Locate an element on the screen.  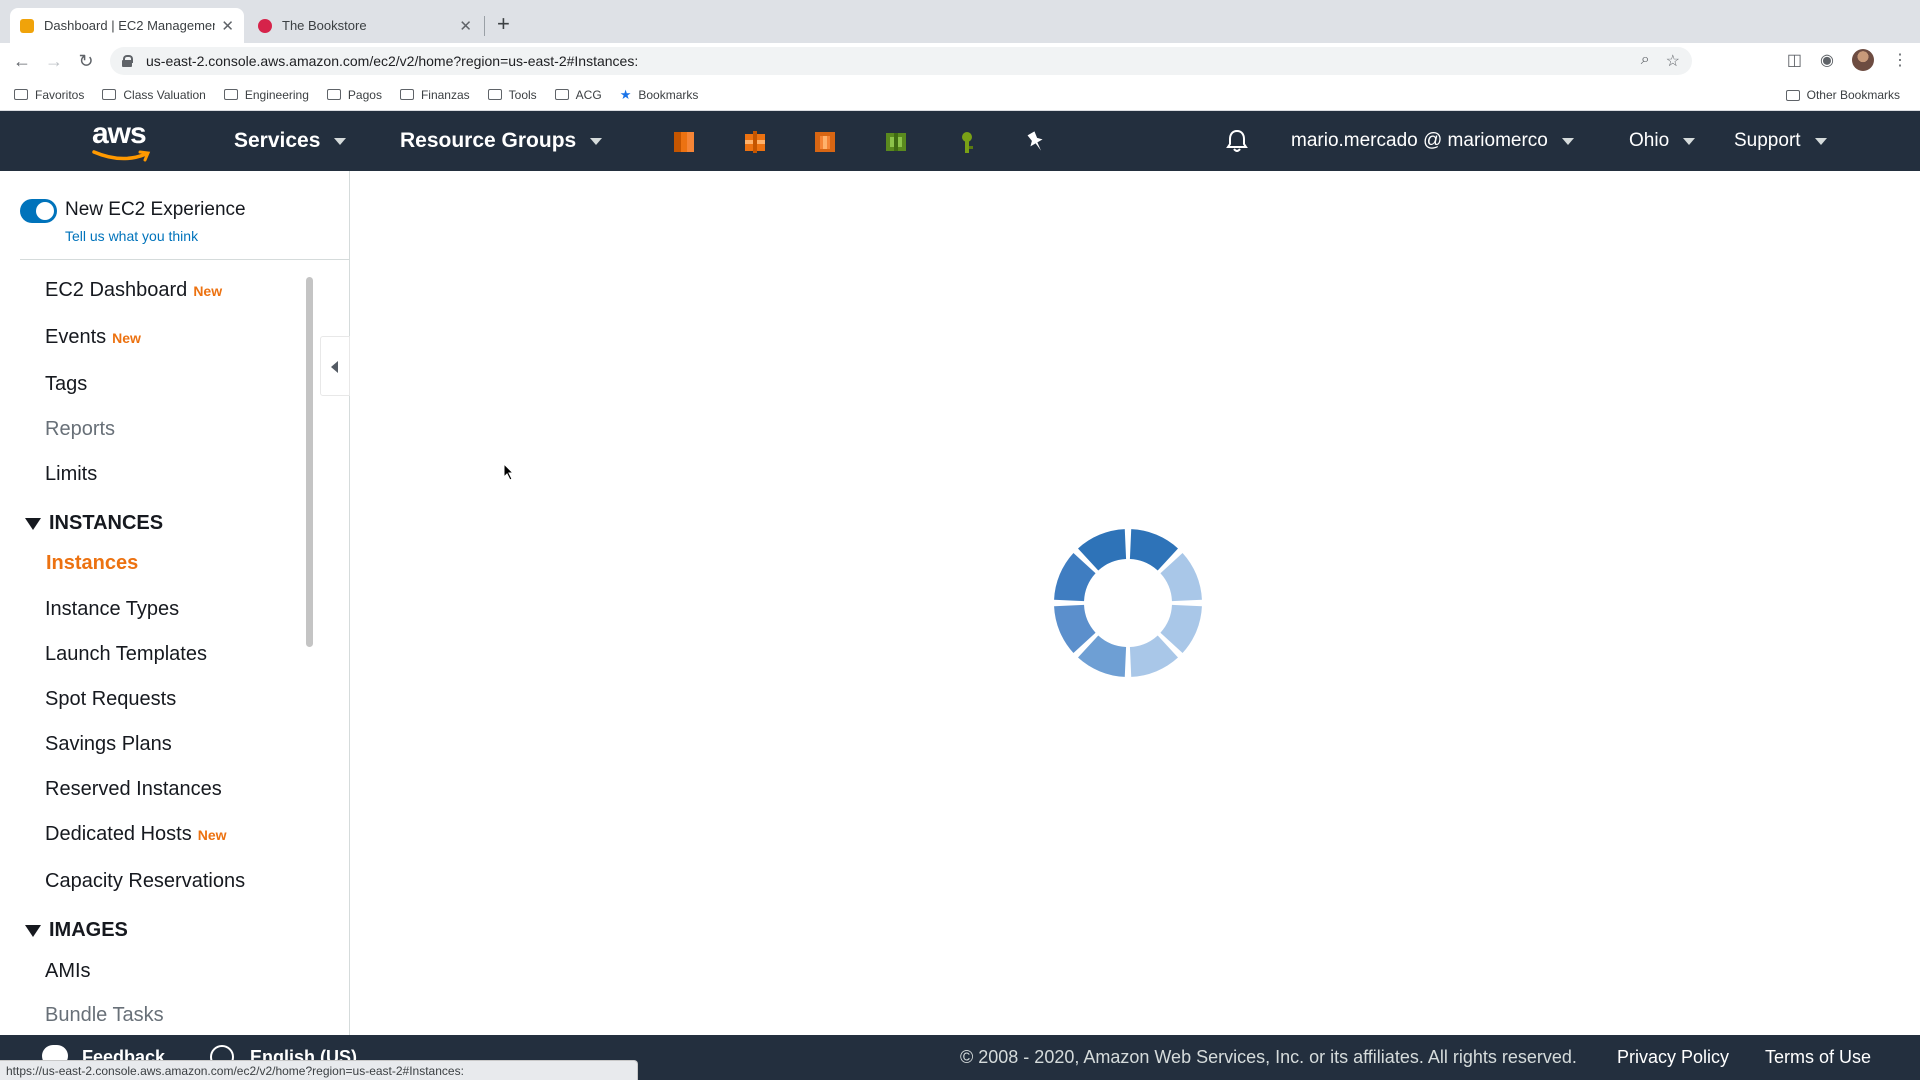
sidebar-item-instances: Instances is located at coordinates (92, 563).